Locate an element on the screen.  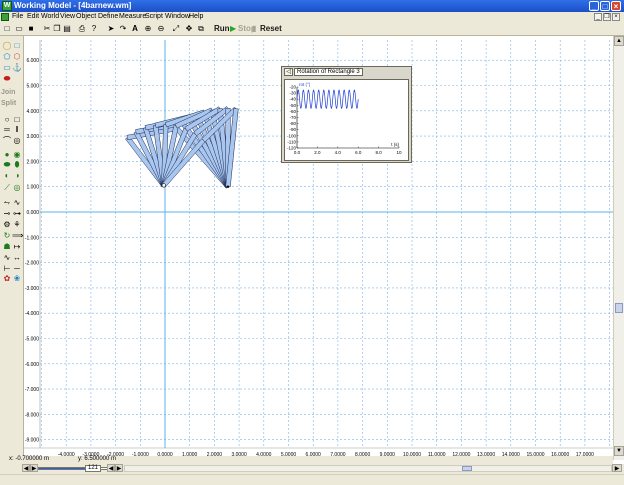
slot-element-icon: ═ is located at coordinates (7, 129).